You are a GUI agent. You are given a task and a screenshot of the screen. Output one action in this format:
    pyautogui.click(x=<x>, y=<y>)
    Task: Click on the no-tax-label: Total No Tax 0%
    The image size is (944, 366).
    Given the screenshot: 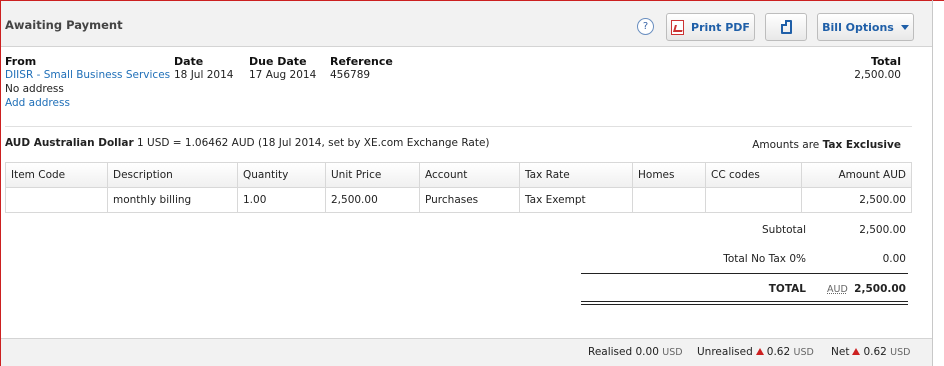 What is the action you would take?
    pyautogui.click(x=764, y=259)
    